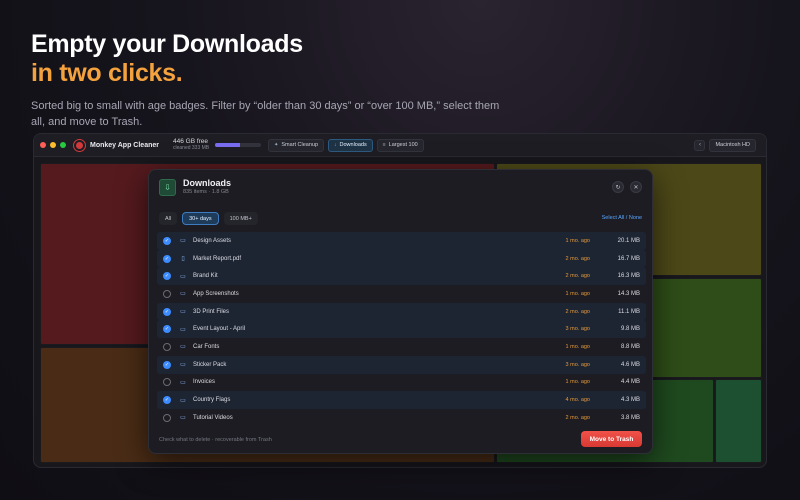 This screenshot has width=800, height=500. I want to click on file-name: Car Fonts, so click(206, 346).